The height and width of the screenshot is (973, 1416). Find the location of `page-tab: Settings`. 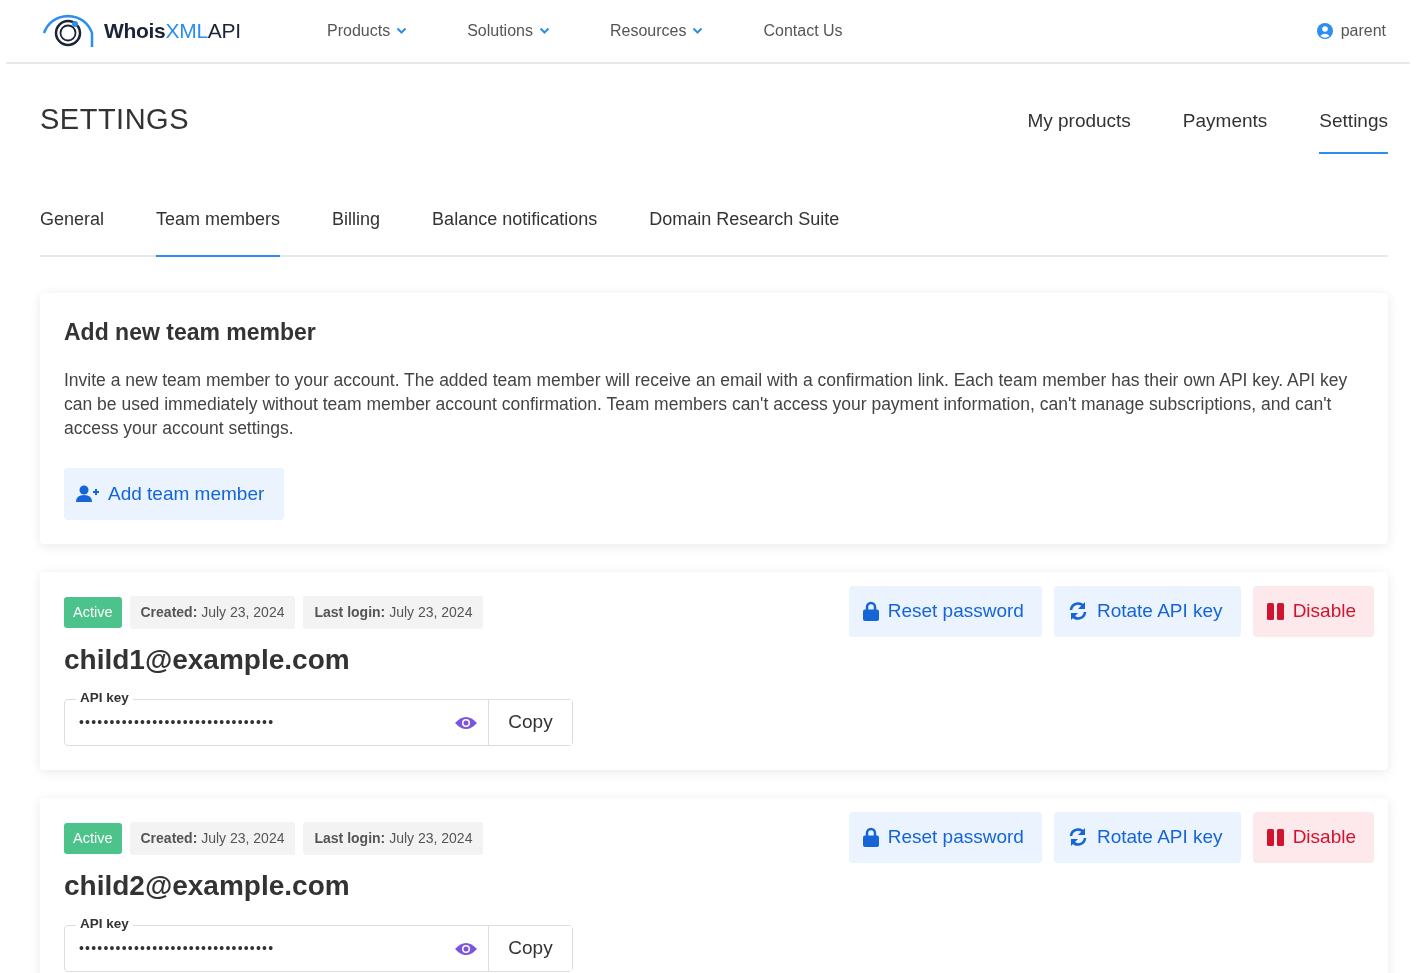

page-tab: Settings is located at coordinates (1353, 126).